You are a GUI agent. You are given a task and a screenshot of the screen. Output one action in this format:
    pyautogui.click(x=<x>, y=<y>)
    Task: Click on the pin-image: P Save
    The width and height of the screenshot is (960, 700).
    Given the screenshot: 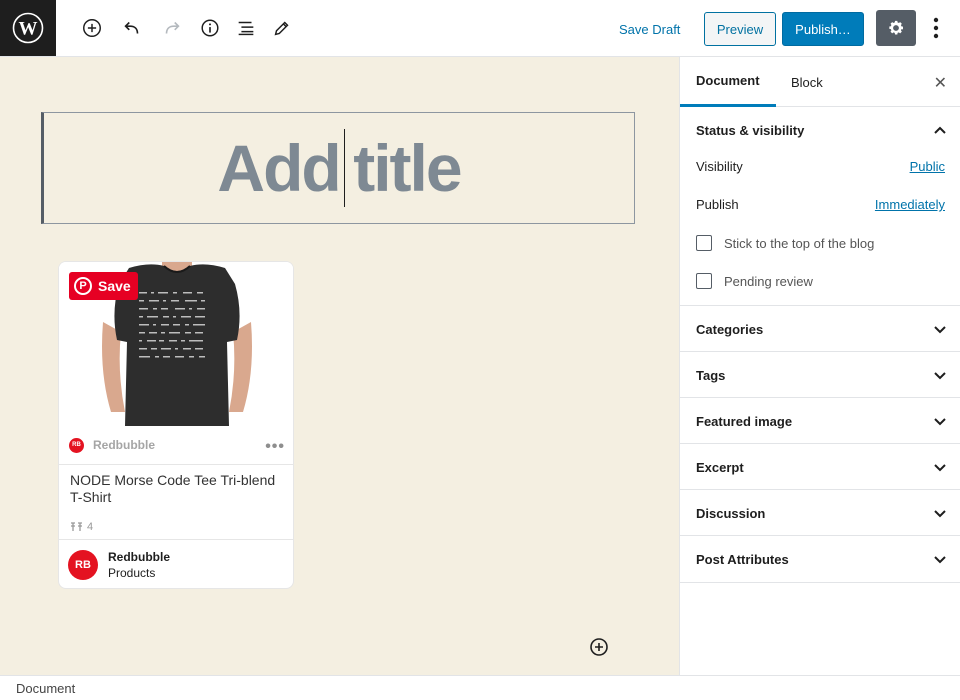 What is the action you would take?
    pyautogui.click(x=176, y=344)
    